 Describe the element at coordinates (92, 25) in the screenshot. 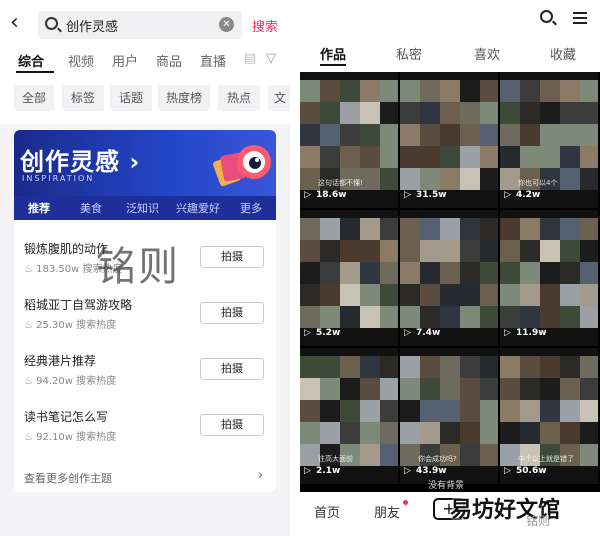

I see `search-query: 创作灵感` at that location.